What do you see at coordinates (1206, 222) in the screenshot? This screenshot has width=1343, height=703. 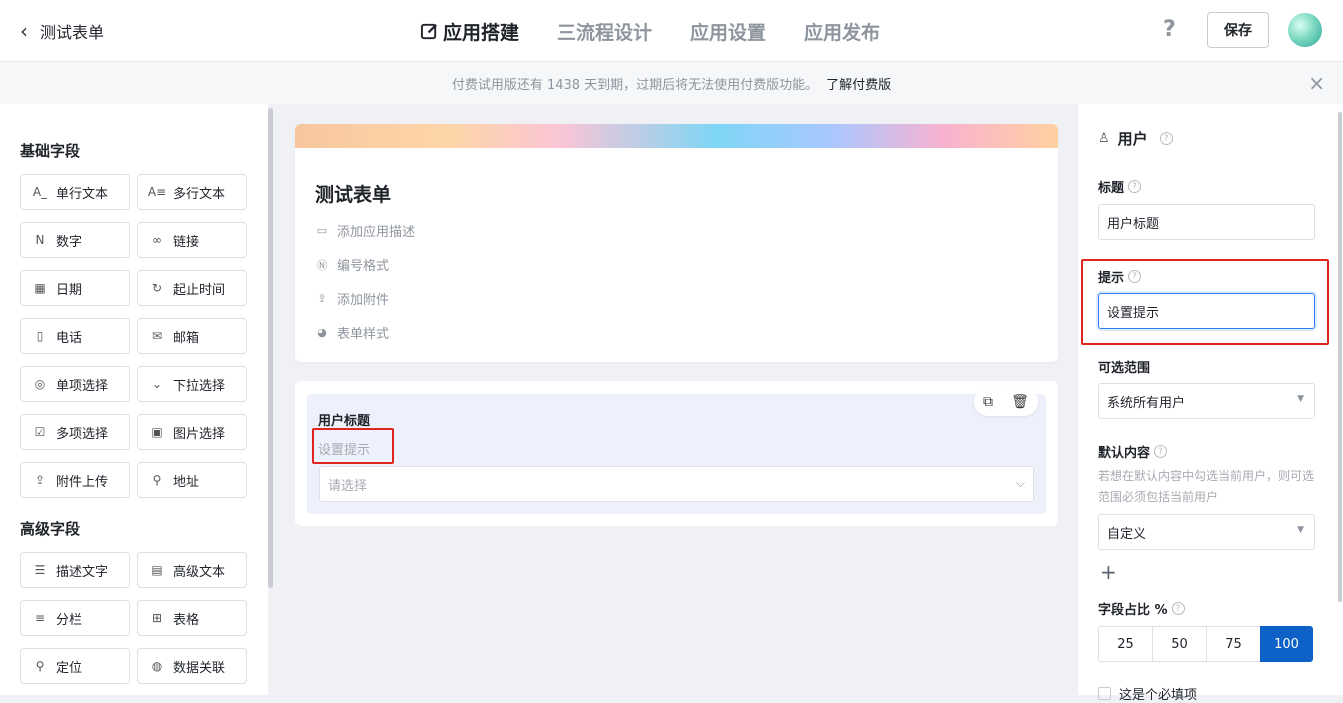 I see `title-input: 用户标题` at bounding box center [1206, 222].